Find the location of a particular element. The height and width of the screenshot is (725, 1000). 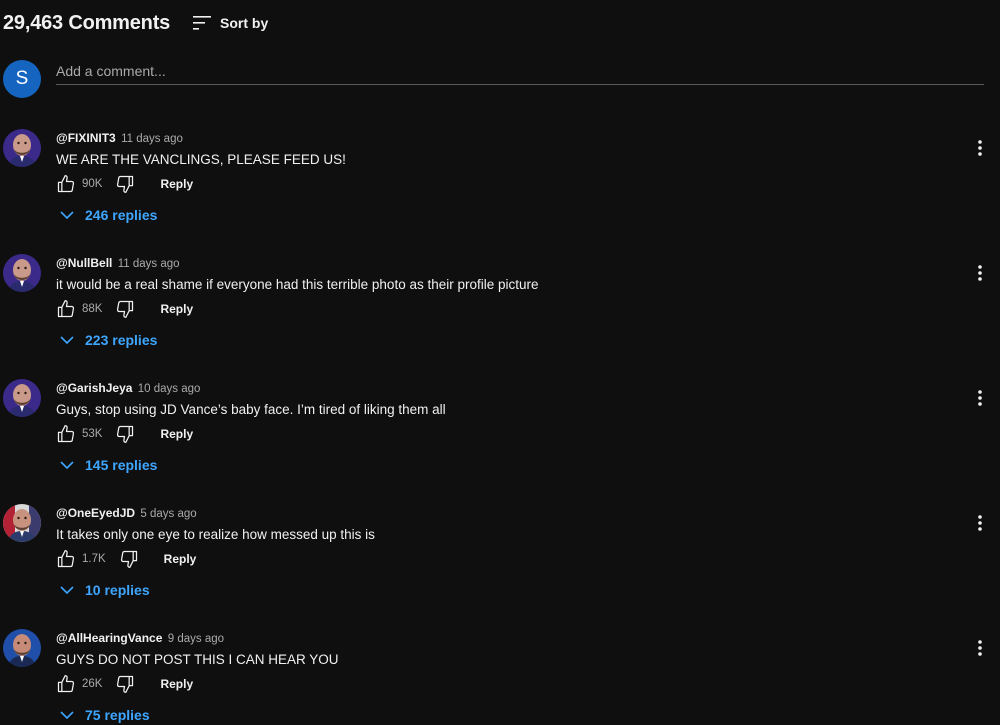

comment-meta: @NullBell 11 days ago is located at coordinates (118, 264).